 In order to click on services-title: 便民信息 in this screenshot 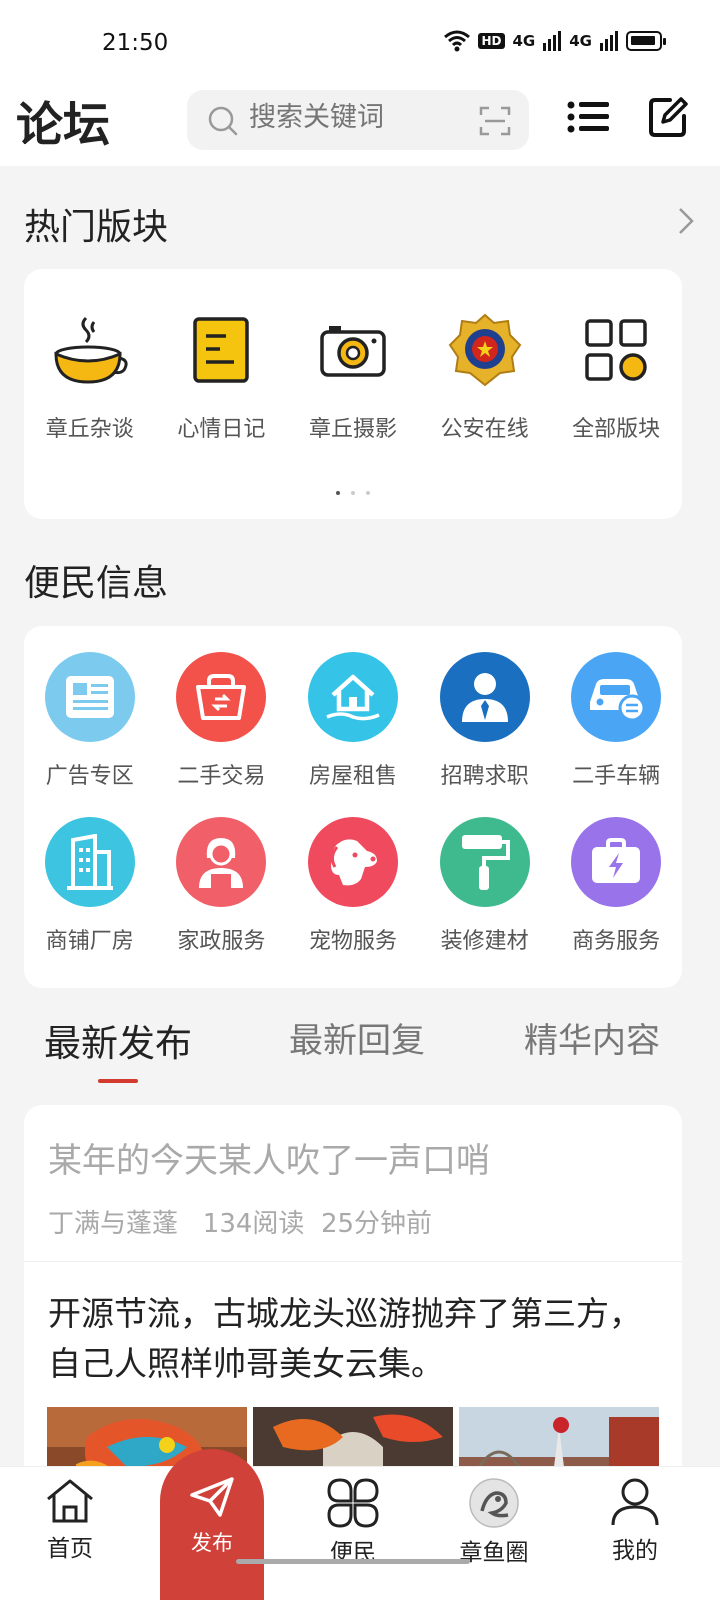, I will do `click(96, 583)`.